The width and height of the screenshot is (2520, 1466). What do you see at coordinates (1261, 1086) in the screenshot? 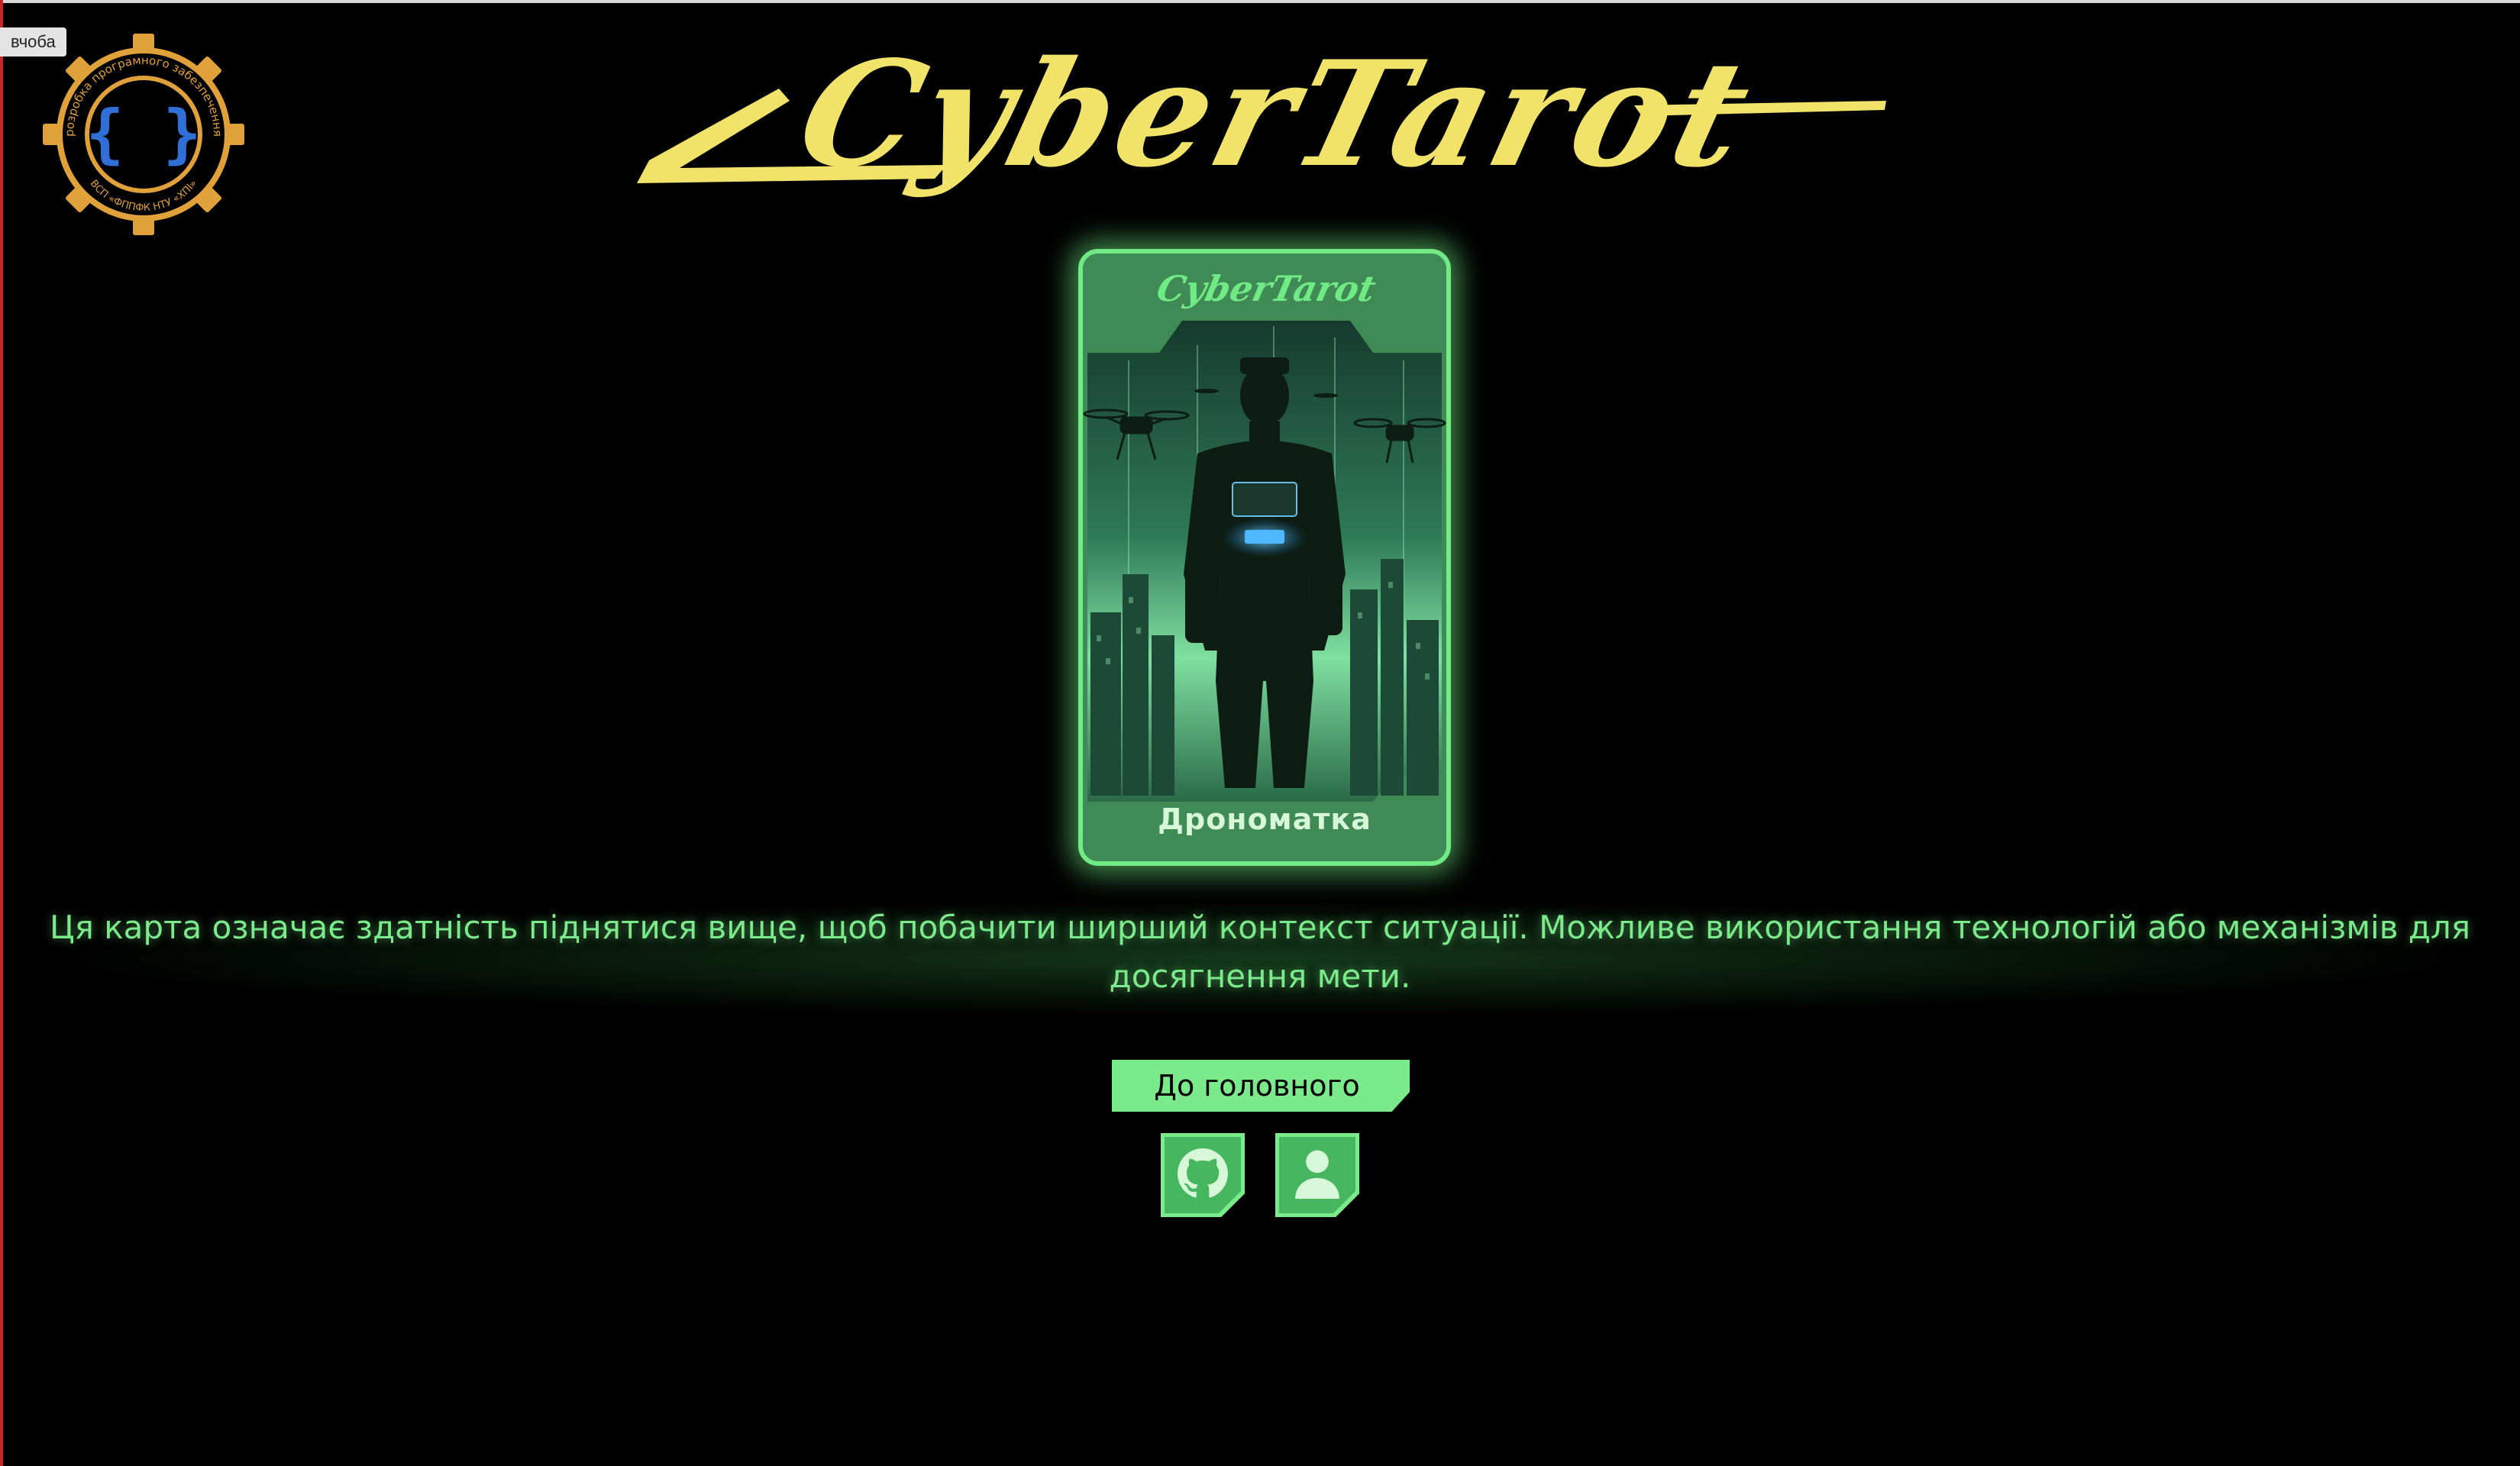
I see `main-menu-button: До головного меню` at bounding box center [1261, 1086].